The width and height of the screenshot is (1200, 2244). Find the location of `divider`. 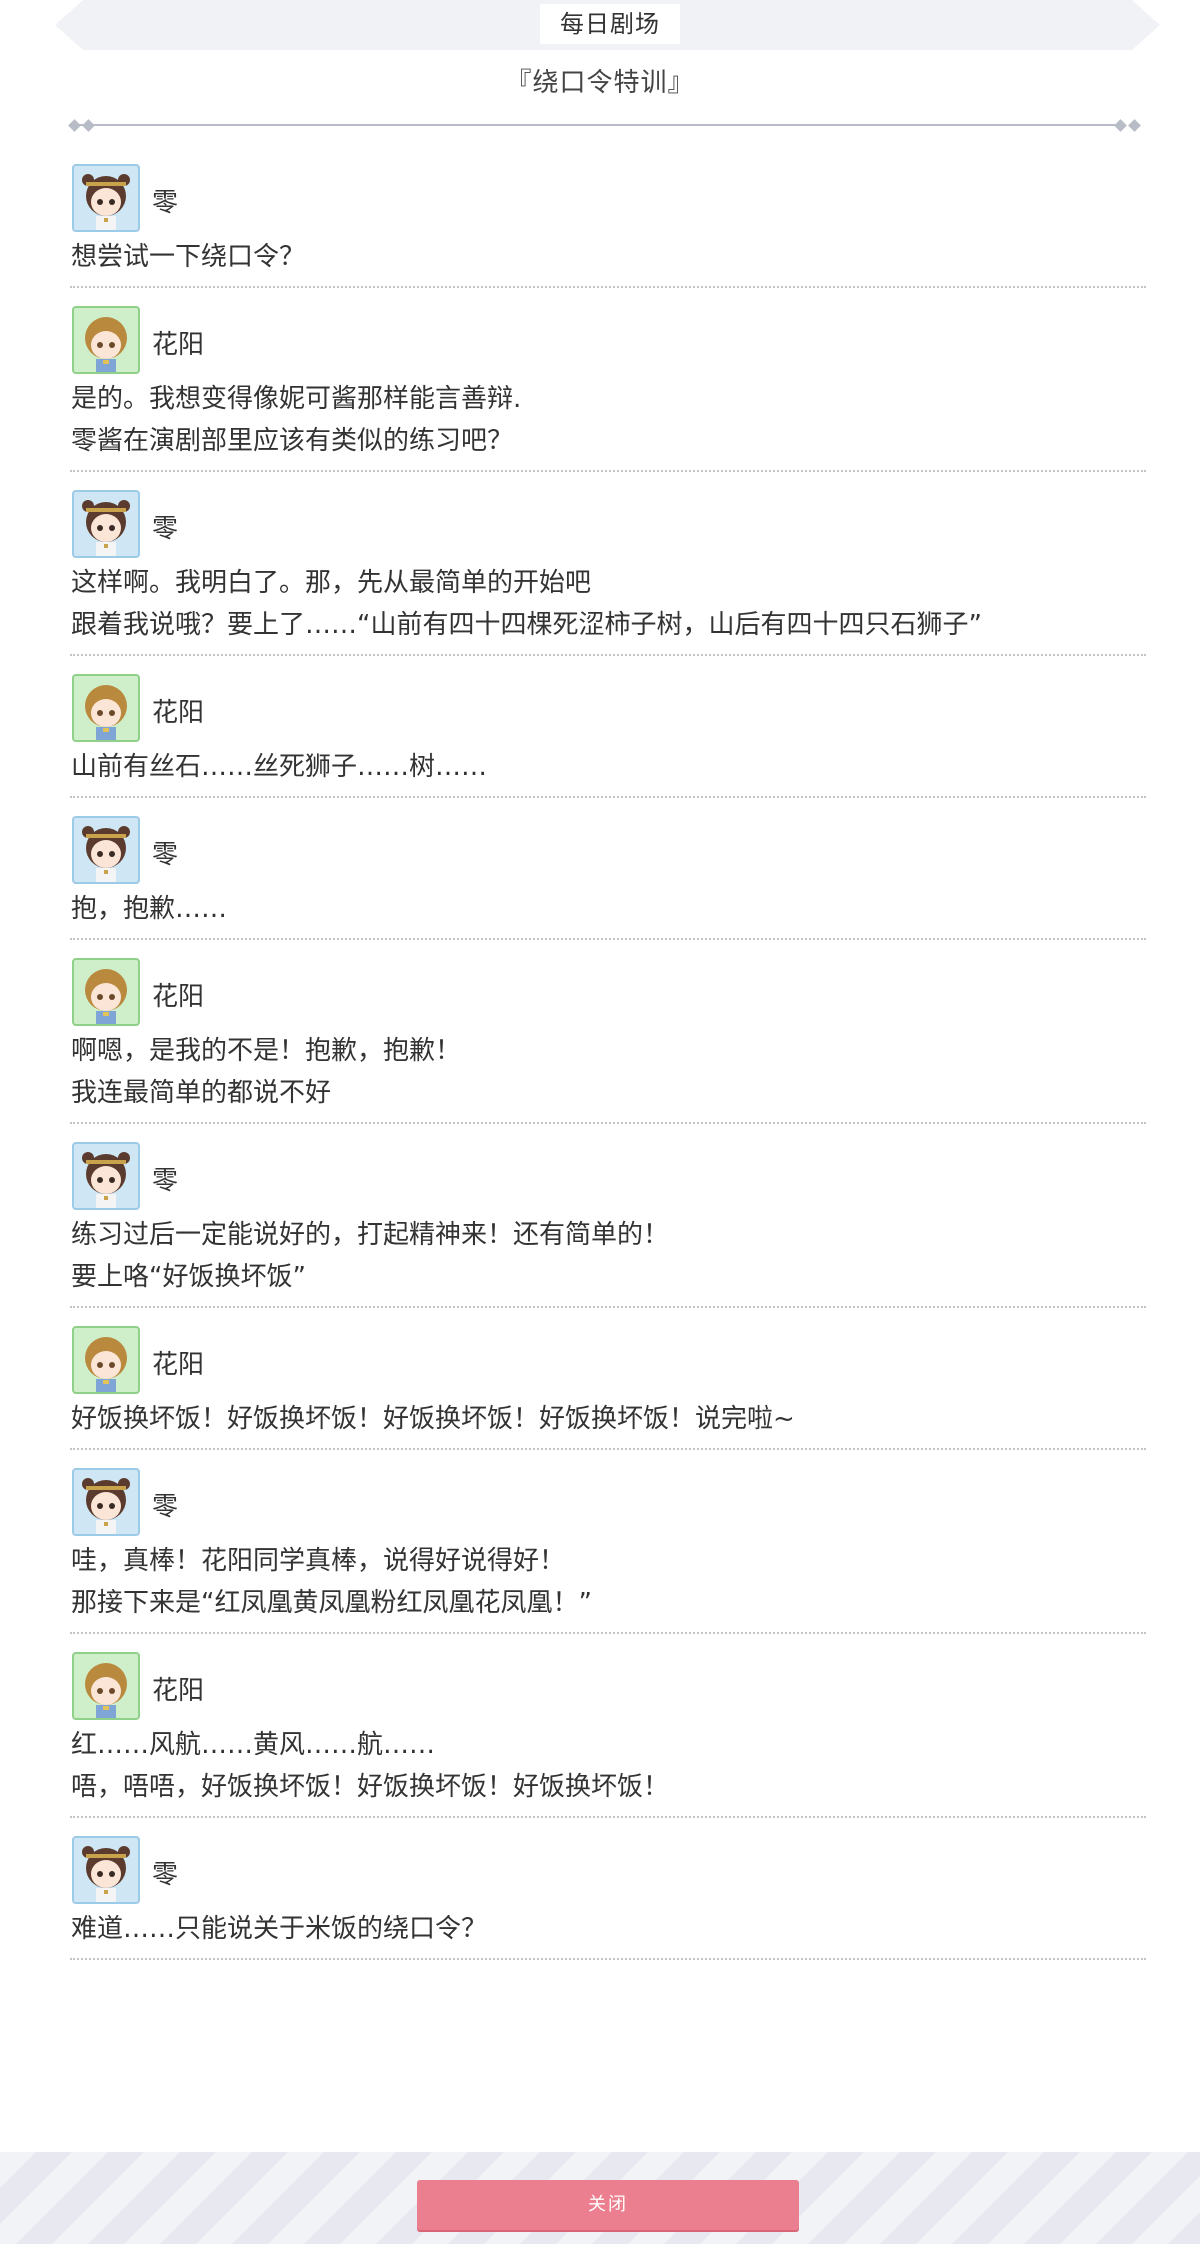

divider is located at coordinates (600, 125).